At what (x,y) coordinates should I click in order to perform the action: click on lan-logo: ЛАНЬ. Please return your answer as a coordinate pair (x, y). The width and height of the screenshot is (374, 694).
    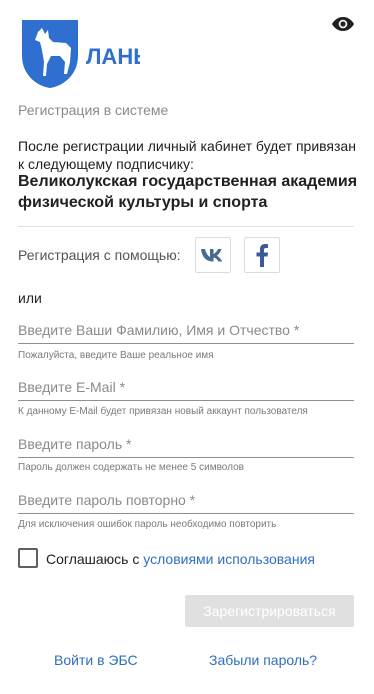
    Looking at the image, I should click on (84, 54).